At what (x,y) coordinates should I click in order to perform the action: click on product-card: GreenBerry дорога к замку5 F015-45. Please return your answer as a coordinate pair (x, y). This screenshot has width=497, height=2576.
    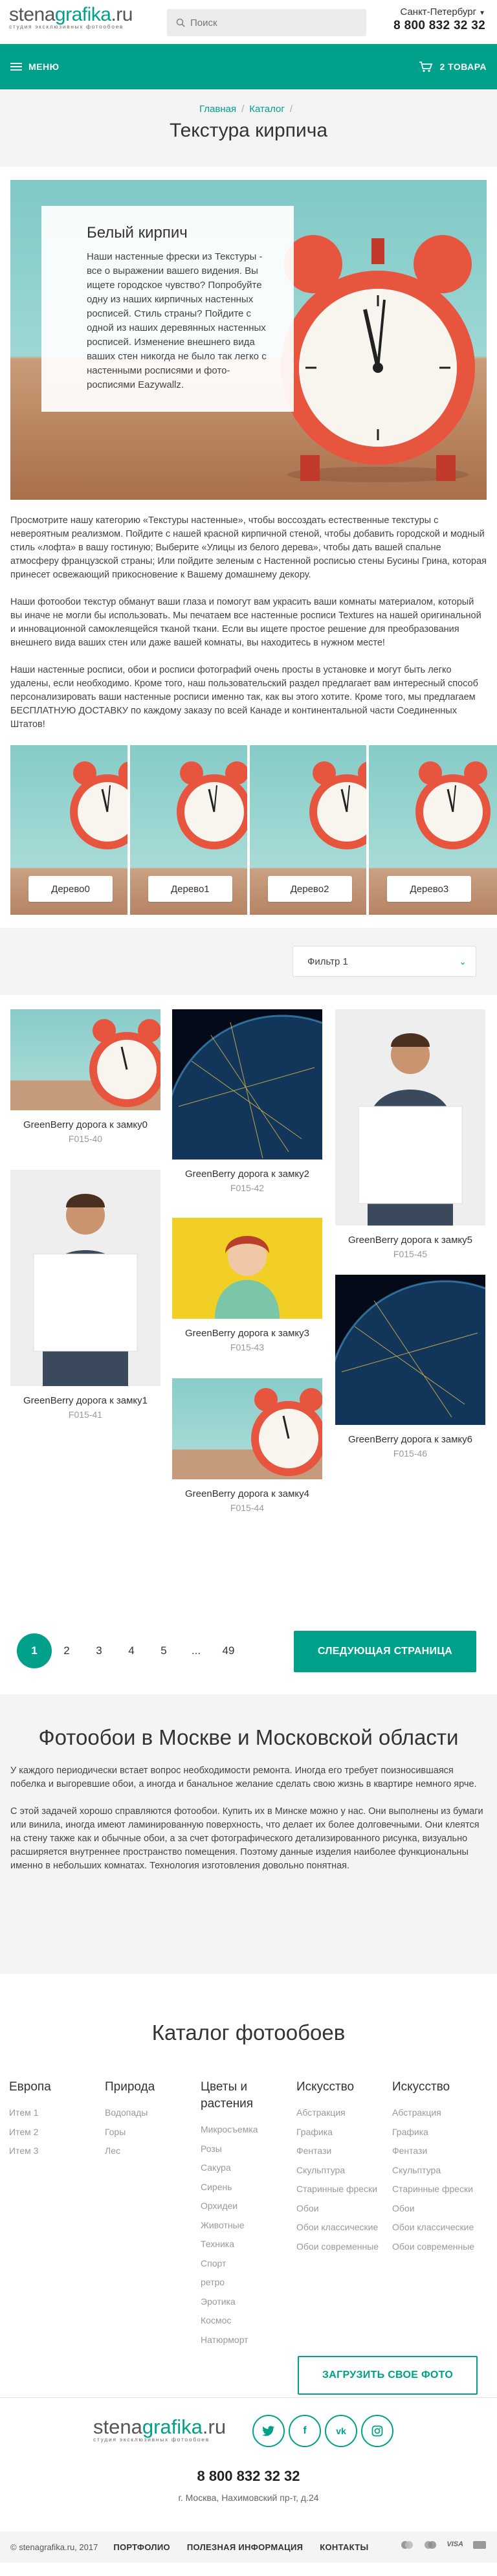
    Looking at the image, I should click on (410, 1134).